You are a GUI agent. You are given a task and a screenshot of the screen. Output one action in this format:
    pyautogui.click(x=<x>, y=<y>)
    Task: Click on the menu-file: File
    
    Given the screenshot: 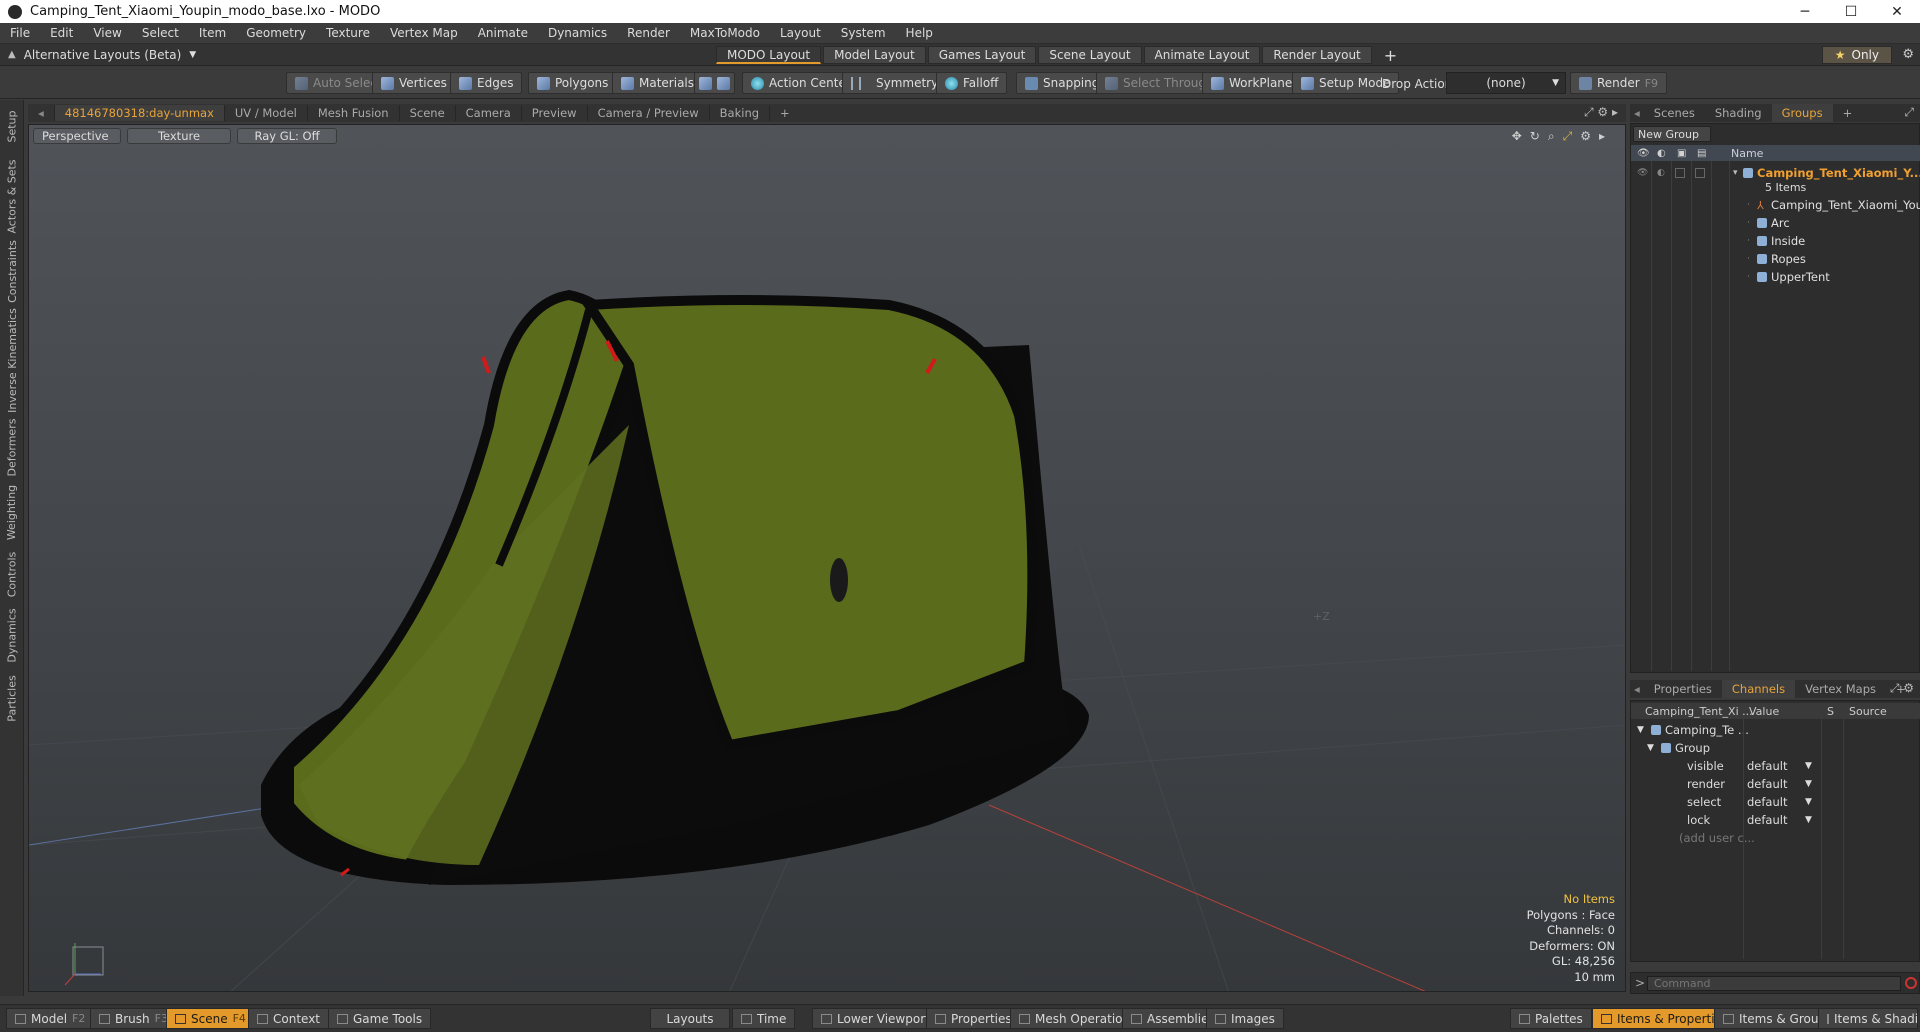 What is the action you would take?
    pyautogui.click(x=20, y=33)
    